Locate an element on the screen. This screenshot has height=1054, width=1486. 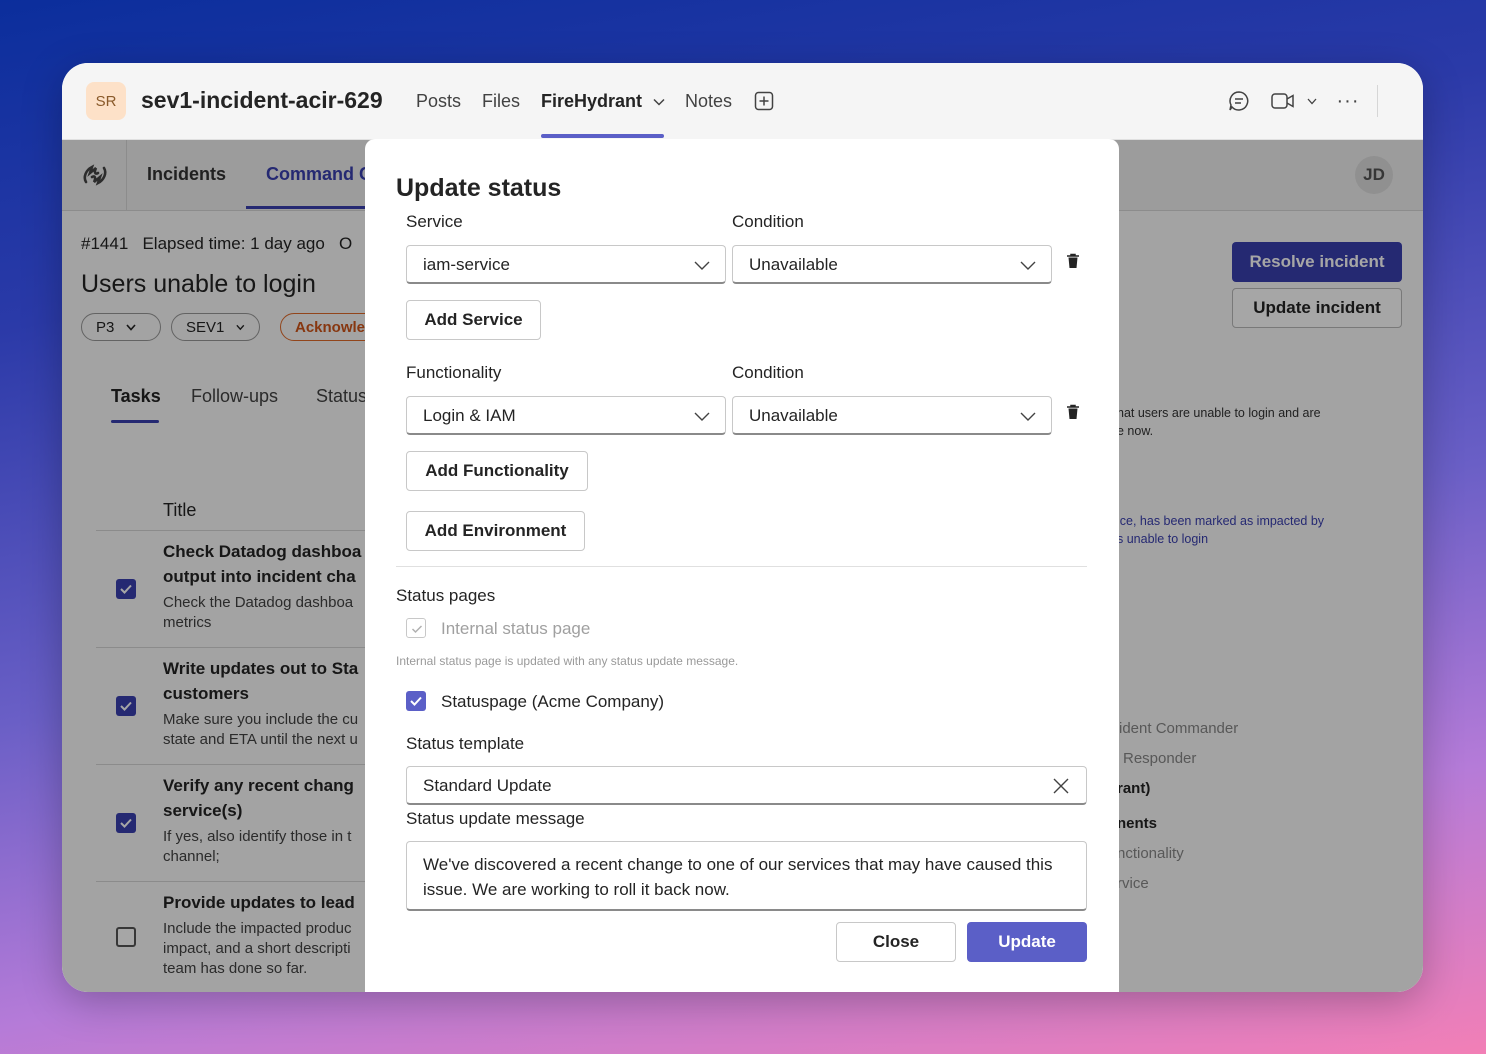
statuspage-label: Statuspage (Acme Company) is located at coordinates (552, 701).